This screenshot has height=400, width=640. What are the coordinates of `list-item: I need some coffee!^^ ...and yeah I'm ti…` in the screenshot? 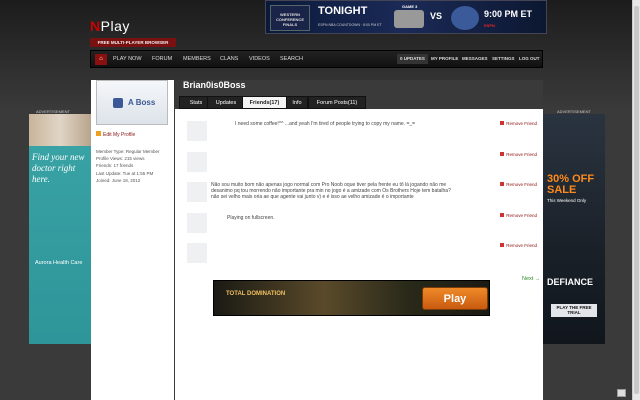 It's located at (362, 132).